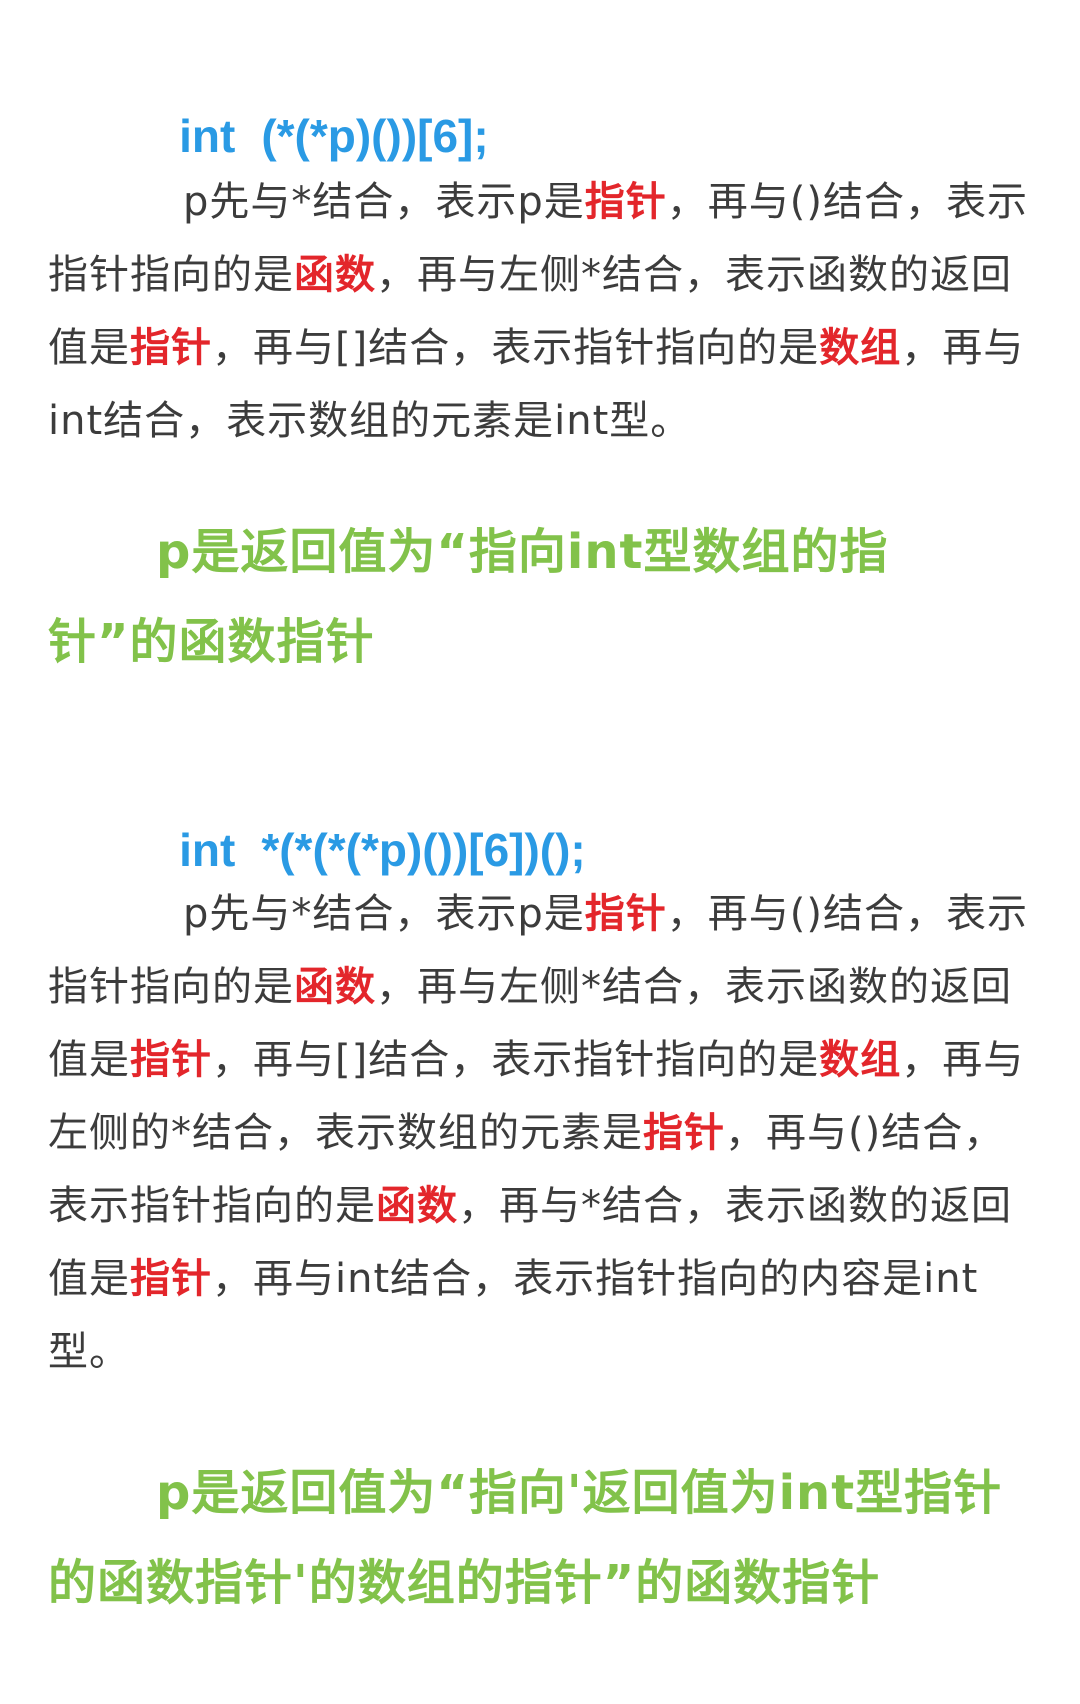 The width and height of the screenshot is (1080, 1704). Describe the element at coordinates (423, 850) in the screenshot. I see `code-declarator: *(*(*(*p)())[6])();` at that location.